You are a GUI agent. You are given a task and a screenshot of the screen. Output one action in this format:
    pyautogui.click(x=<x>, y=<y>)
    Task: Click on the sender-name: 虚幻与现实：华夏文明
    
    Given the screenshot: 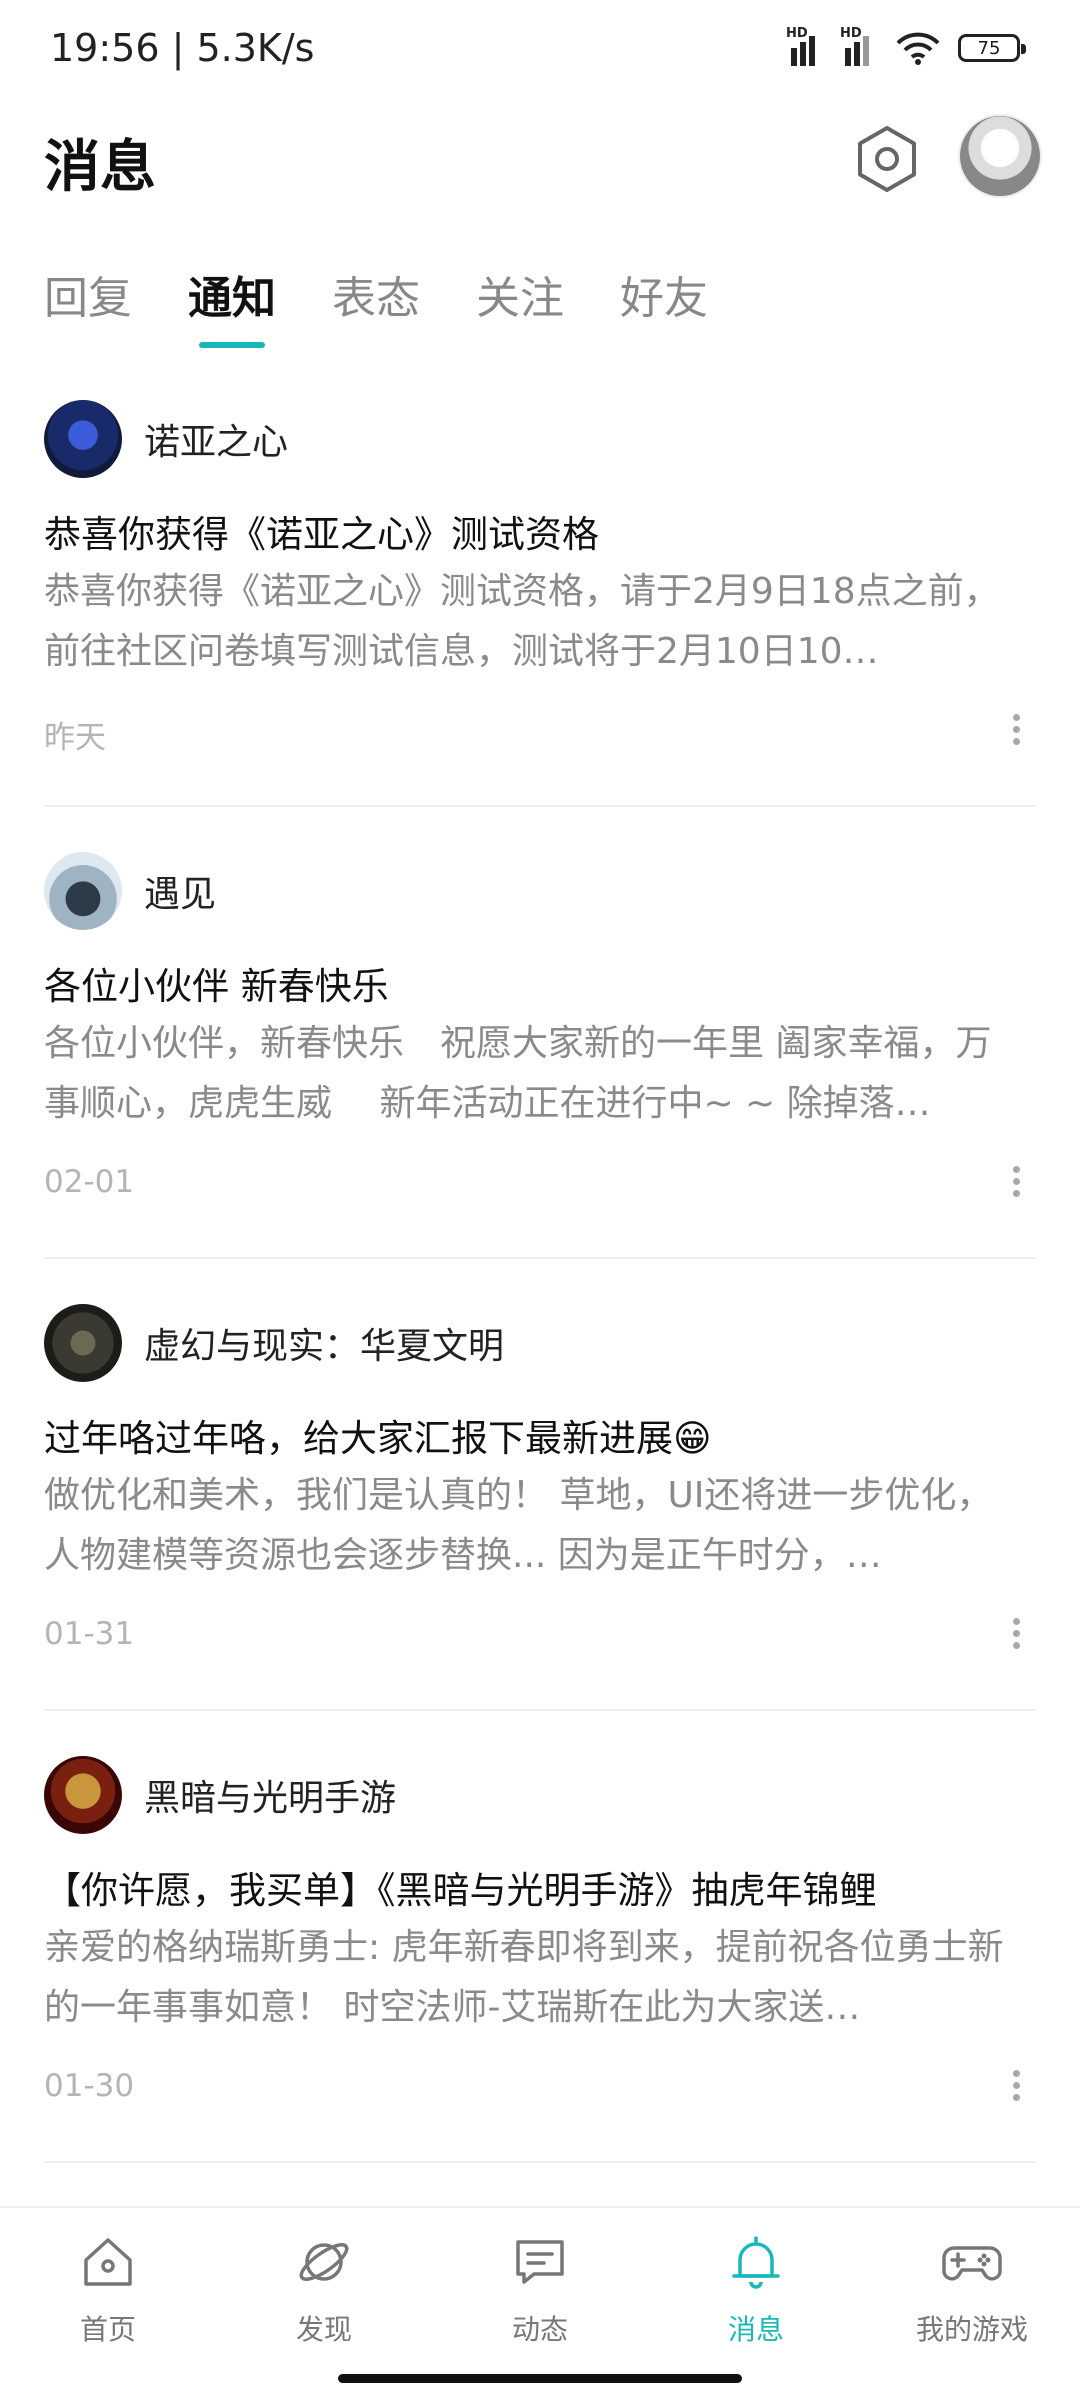 What is the action you would take?
    pyautogui.click(x=324, y=1346)
    